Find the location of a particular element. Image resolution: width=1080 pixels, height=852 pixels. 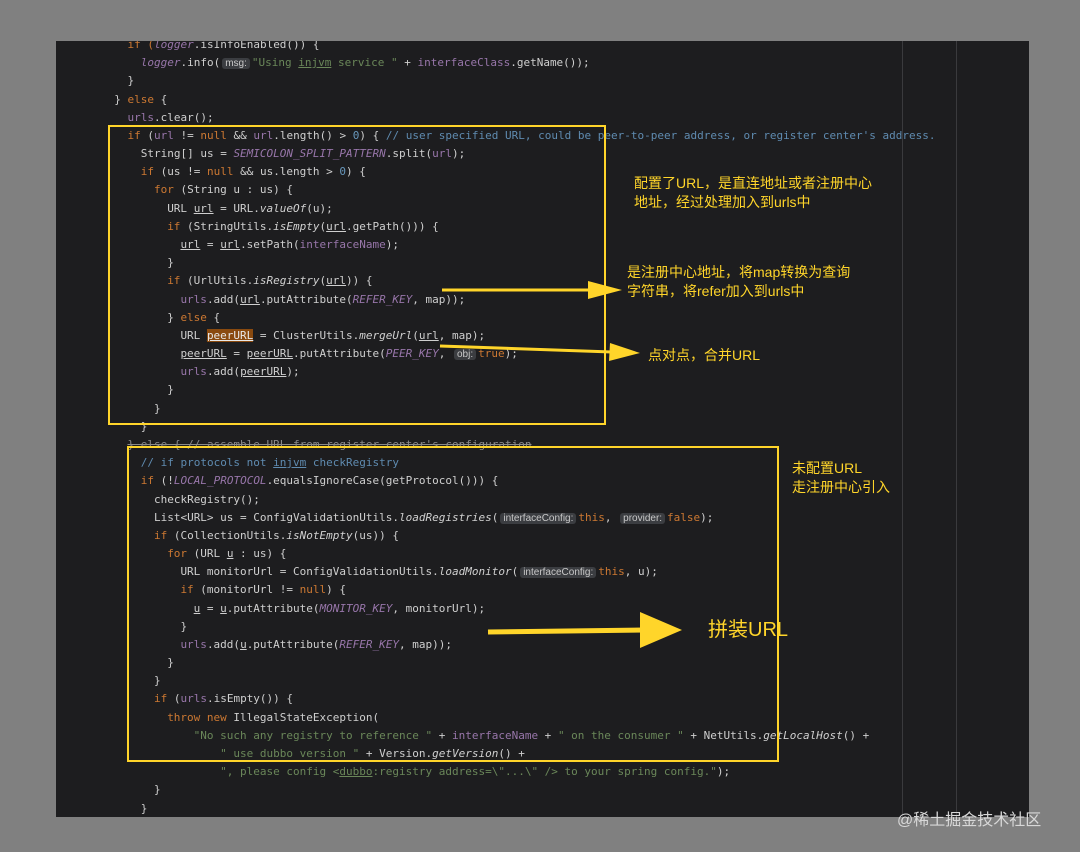

annotation-no-url: 未配置URL 走注册中心引入 is located at coordinates (841, 477).